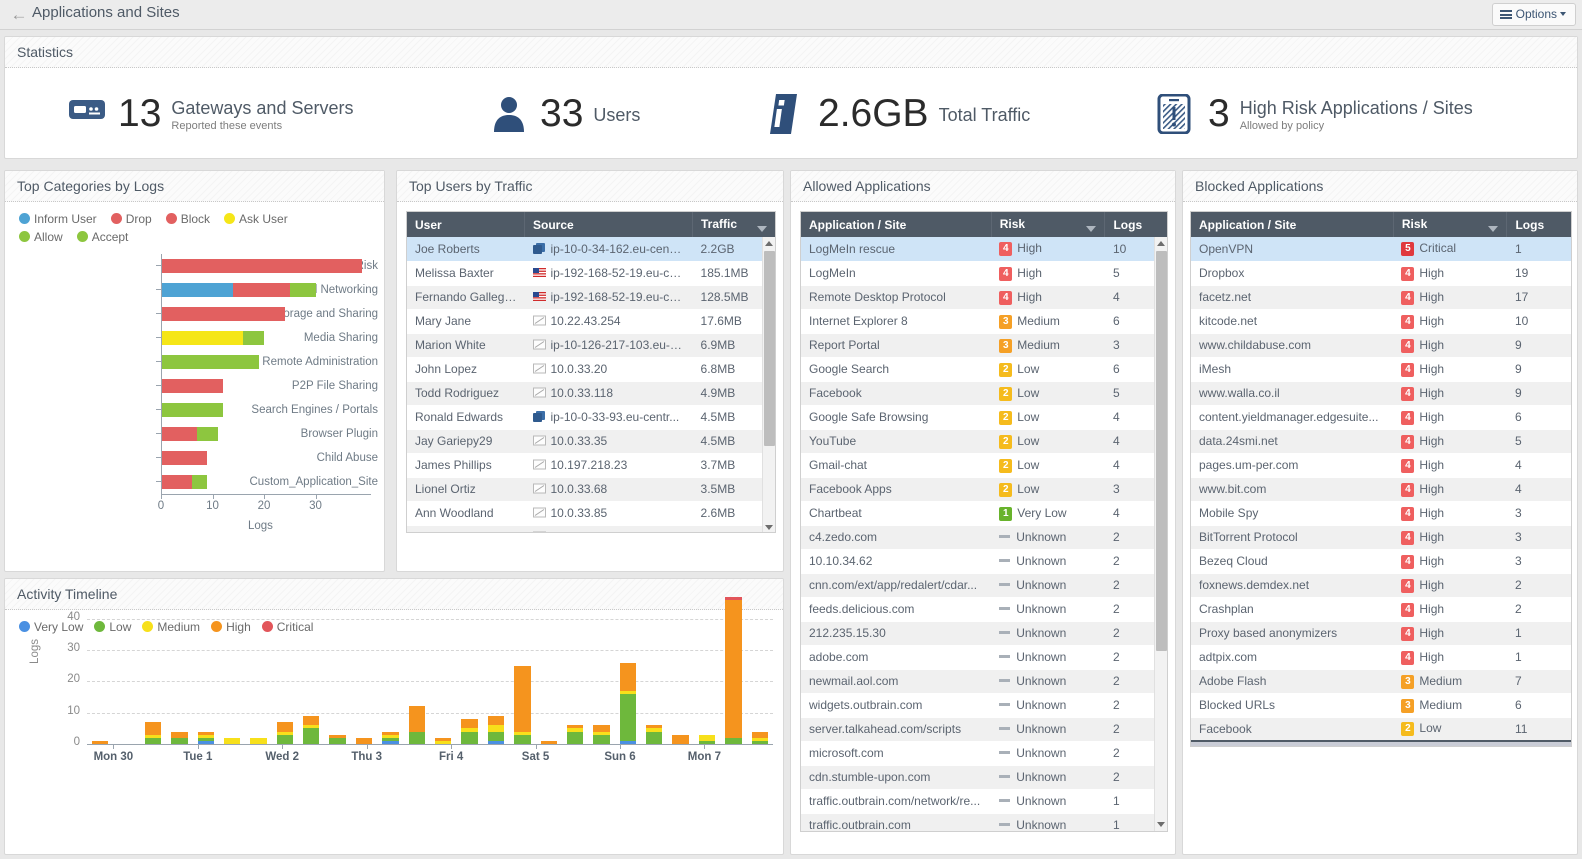 This screenshot has width=1582, height=859. I want to click on cell-risk: Unknown, so click(1048, 801).